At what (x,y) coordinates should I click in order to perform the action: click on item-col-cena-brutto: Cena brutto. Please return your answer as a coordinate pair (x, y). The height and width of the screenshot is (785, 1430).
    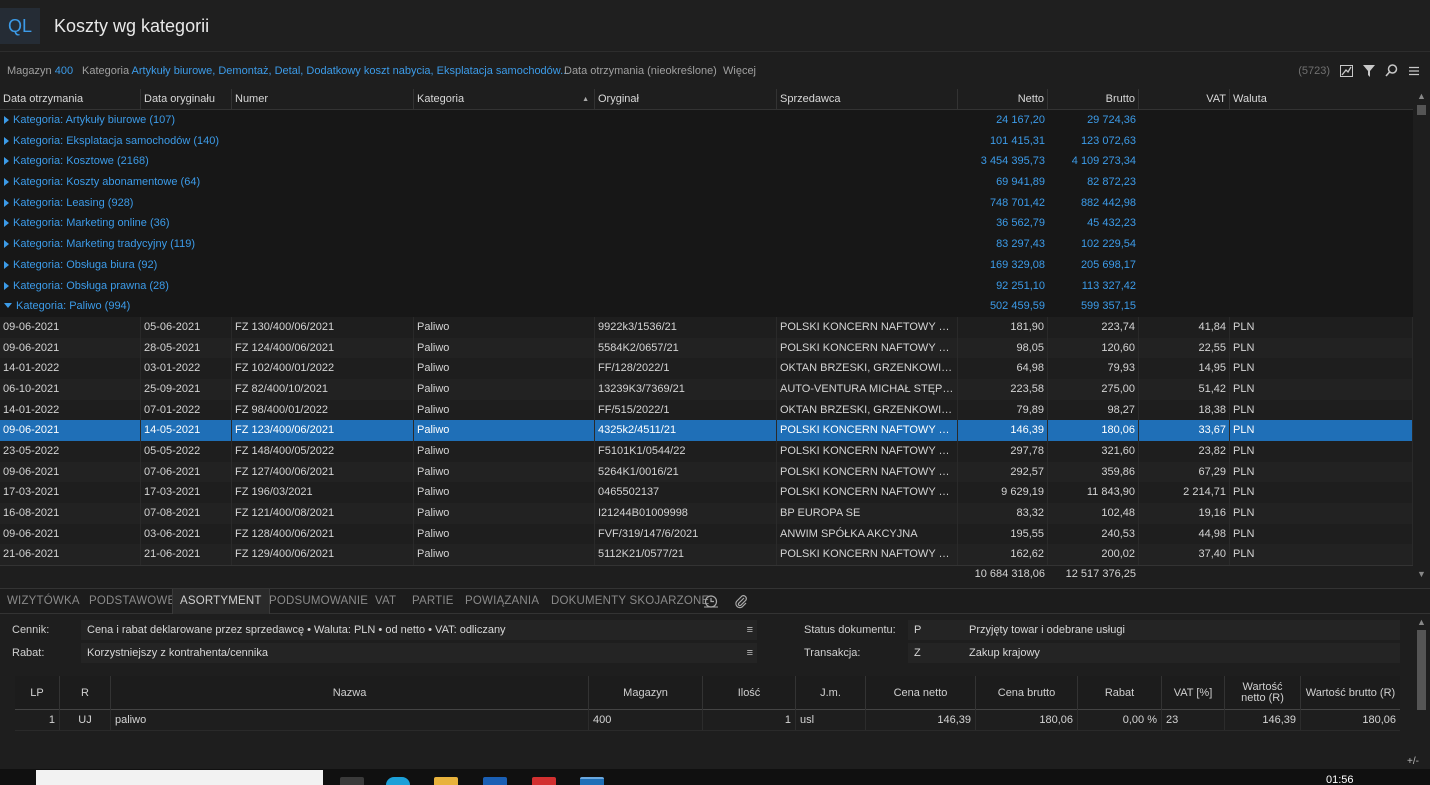
    Looking at the image, I should click on (1027, 693).